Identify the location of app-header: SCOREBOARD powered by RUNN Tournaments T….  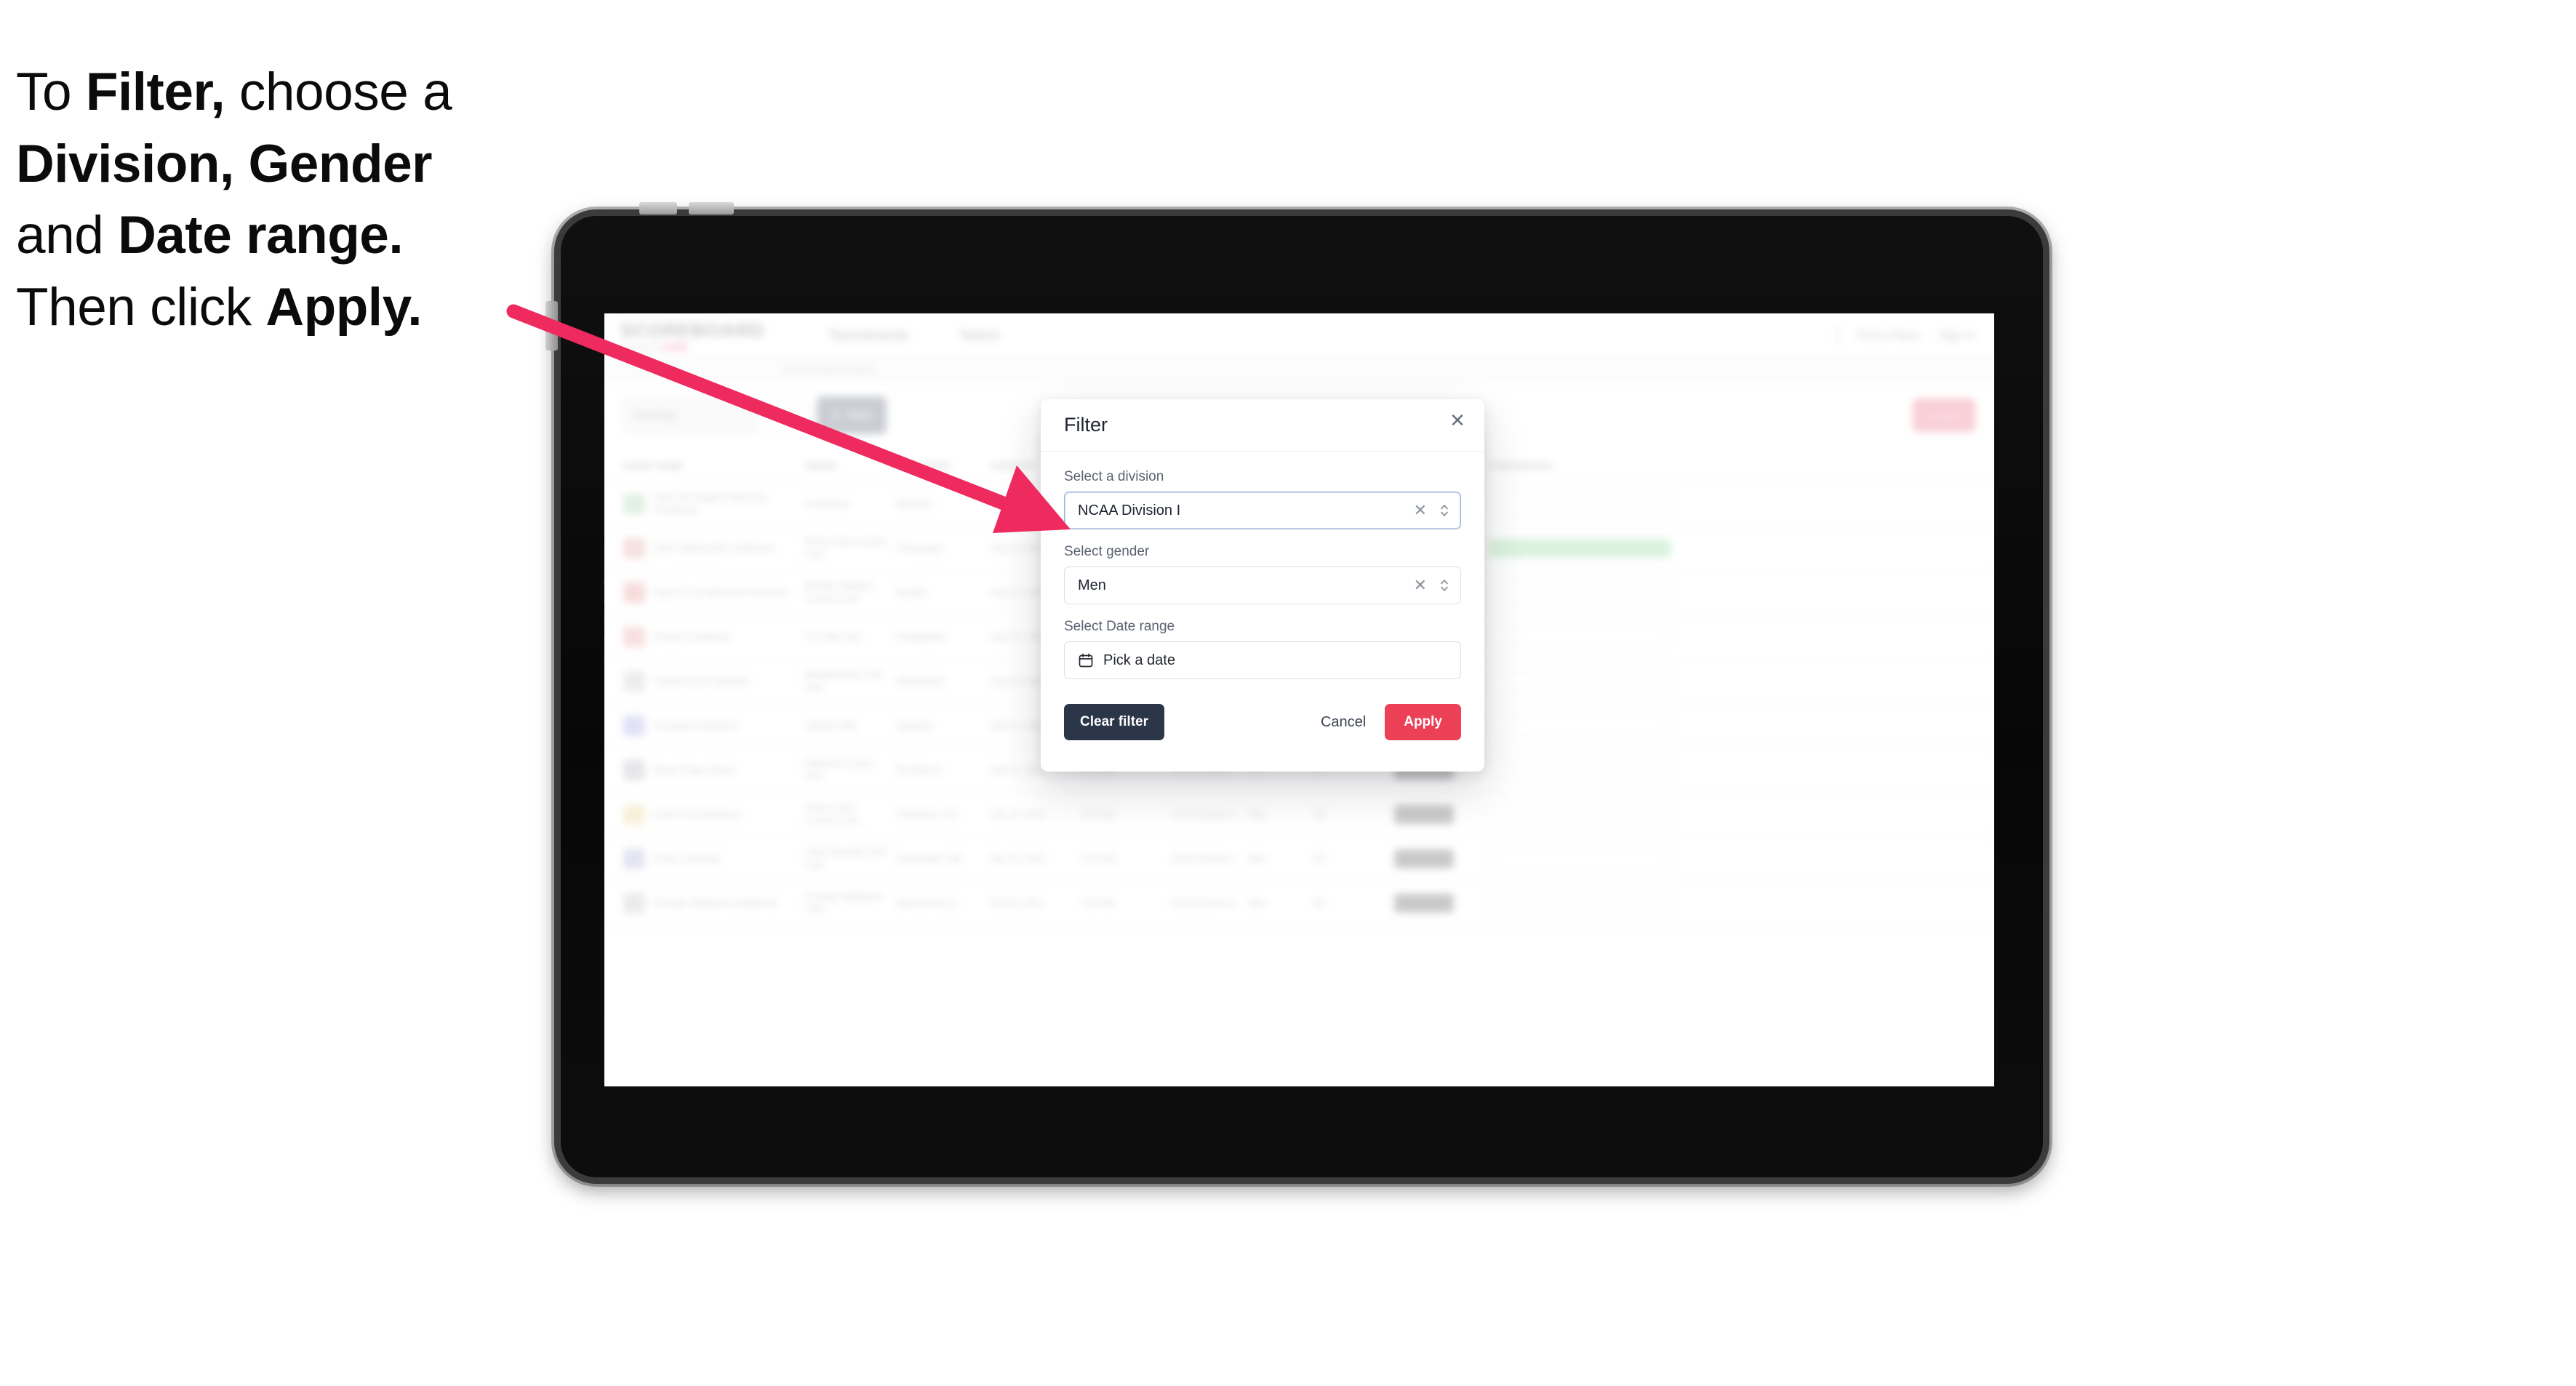
(1299, 336).